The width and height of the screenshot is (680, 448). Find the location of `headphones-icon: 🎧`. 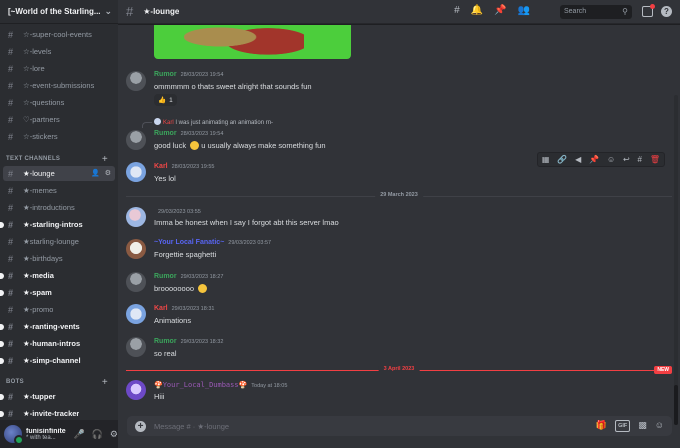

headphones-icon: 🎧 is located at coordinates (97, 434).